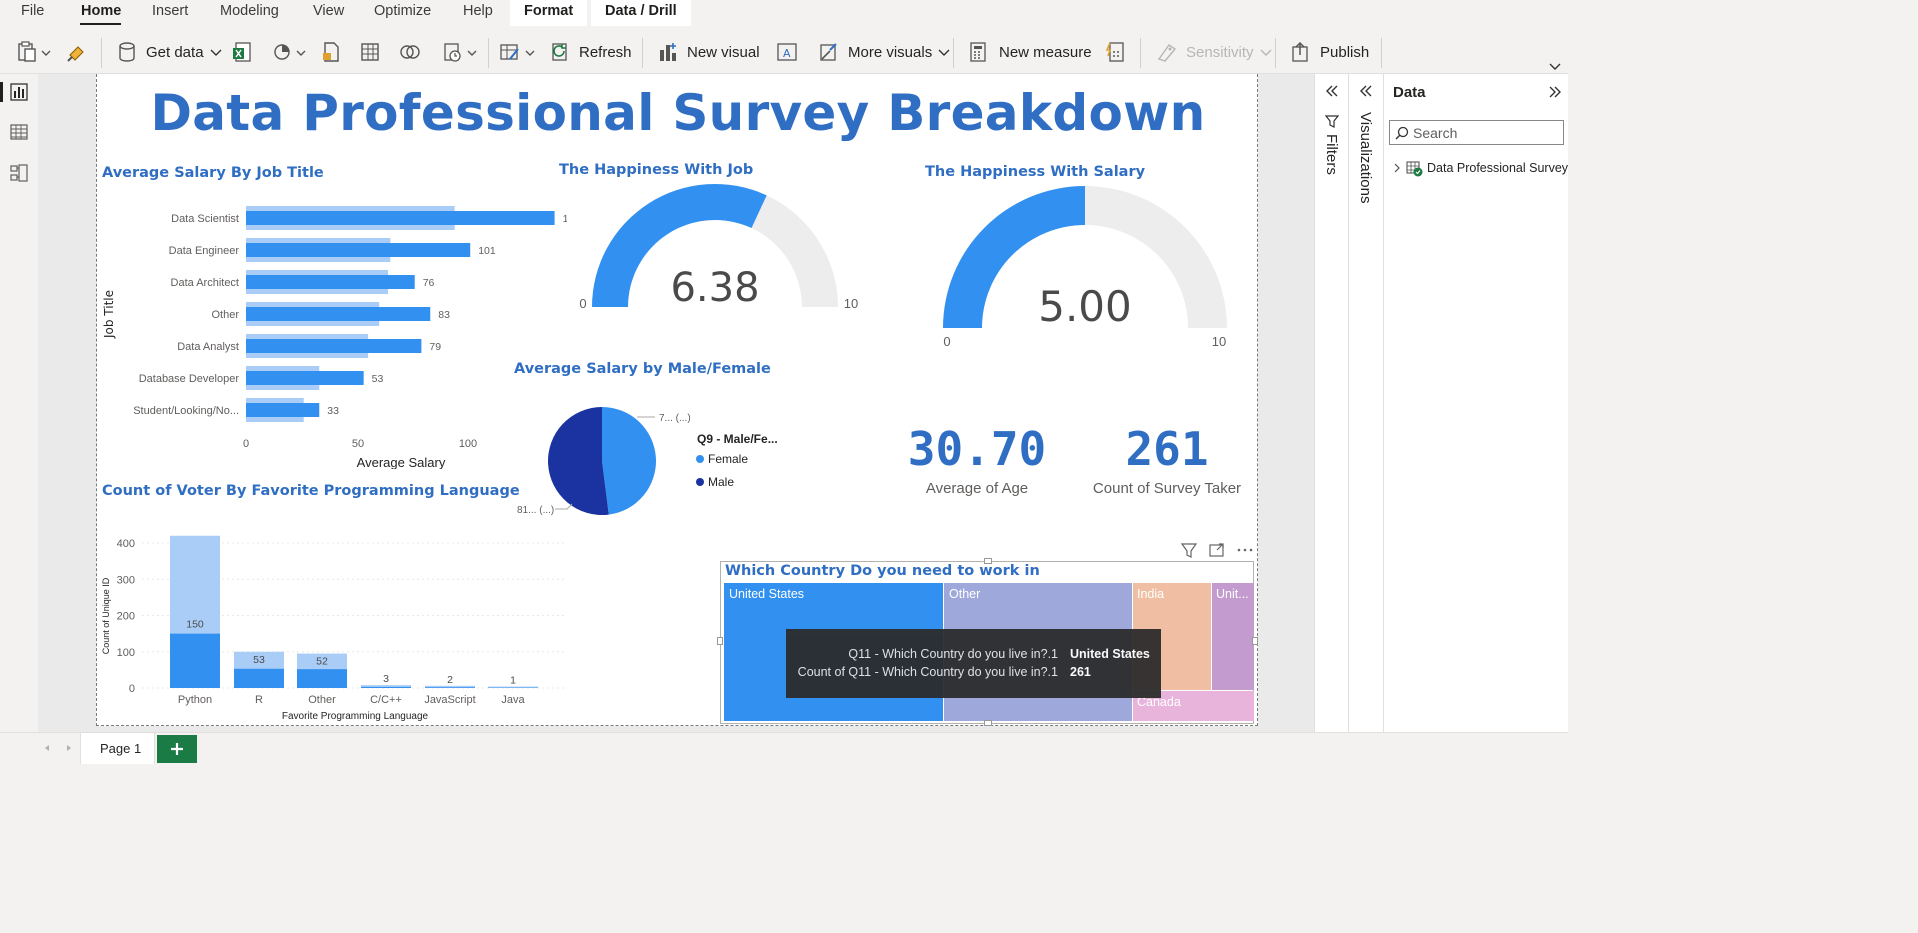 This screenshot has width=1918, height=933. What do you see at coordinates (117, 748) in the screenshot?
I see `page-tab: Page 1` at bounding box center [117, 748].